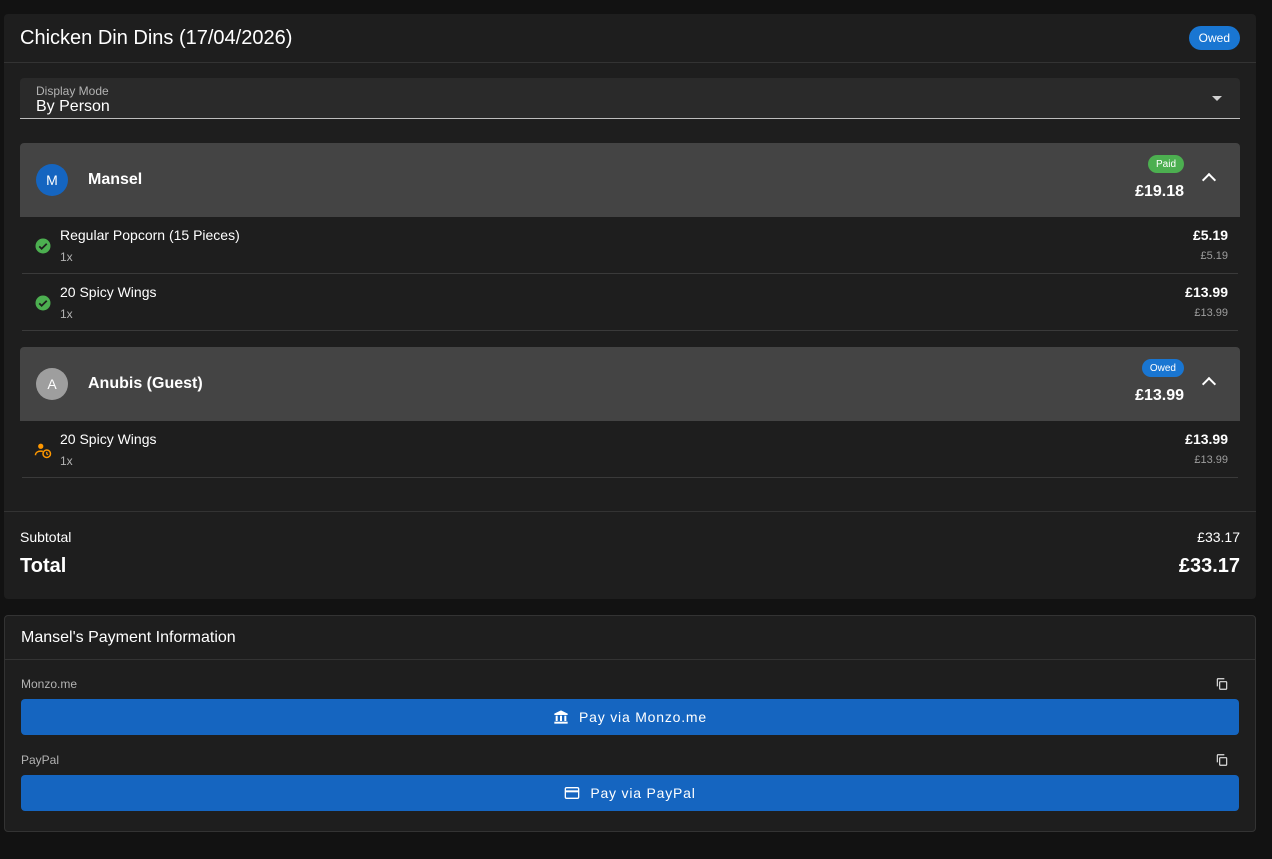 The height and width of the screenshot is (859, 1272). Describe the element at coordinates (1210, 235) in the screenshot. I see `item-price: £5.19` at that location.